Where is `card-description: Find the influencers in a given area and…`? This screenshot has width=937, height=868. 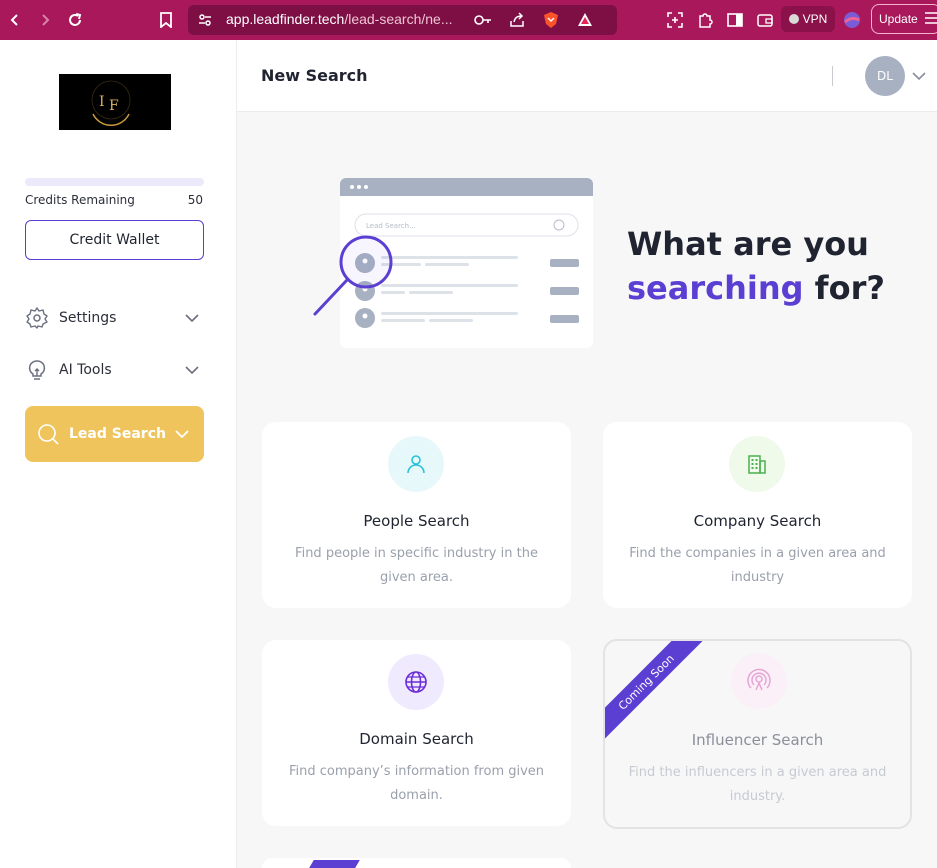 card-description: Find the influencers in a given area and… is located at coordinates (757, 784).